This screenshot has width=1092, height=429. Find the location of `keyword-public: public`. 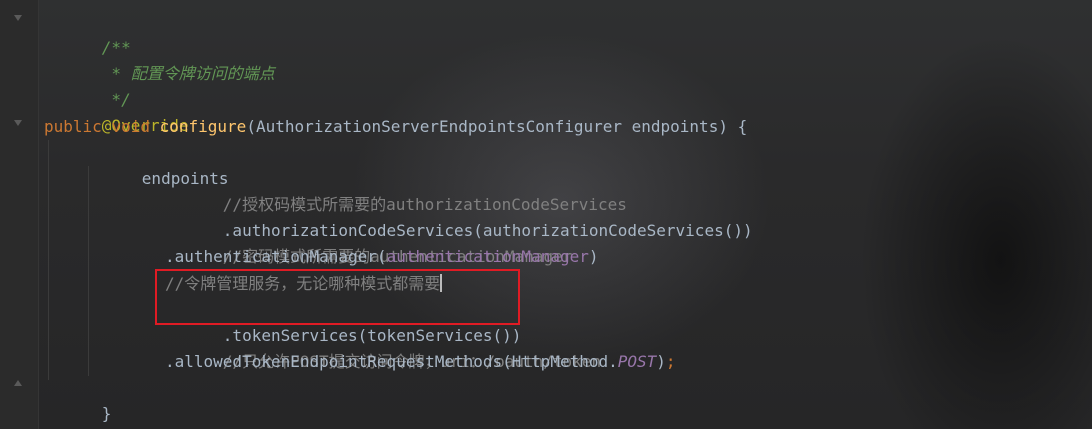

keyword-public: public is located at coordinates (73, 126).